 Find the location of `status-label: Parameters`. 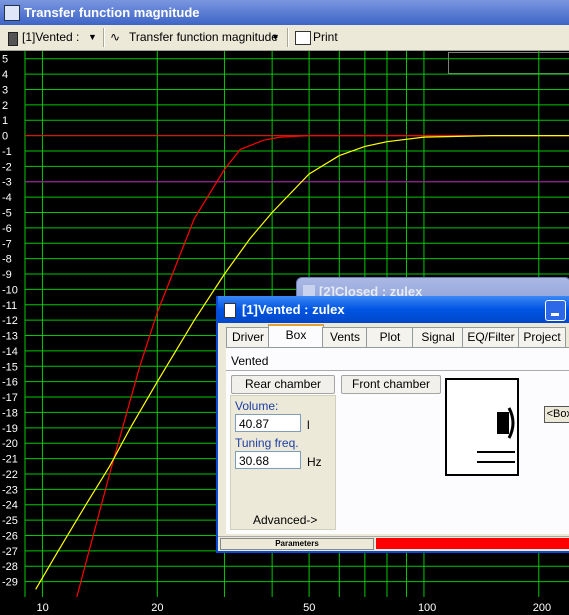

status-label: Parameters is located at coordinates (297, 544).